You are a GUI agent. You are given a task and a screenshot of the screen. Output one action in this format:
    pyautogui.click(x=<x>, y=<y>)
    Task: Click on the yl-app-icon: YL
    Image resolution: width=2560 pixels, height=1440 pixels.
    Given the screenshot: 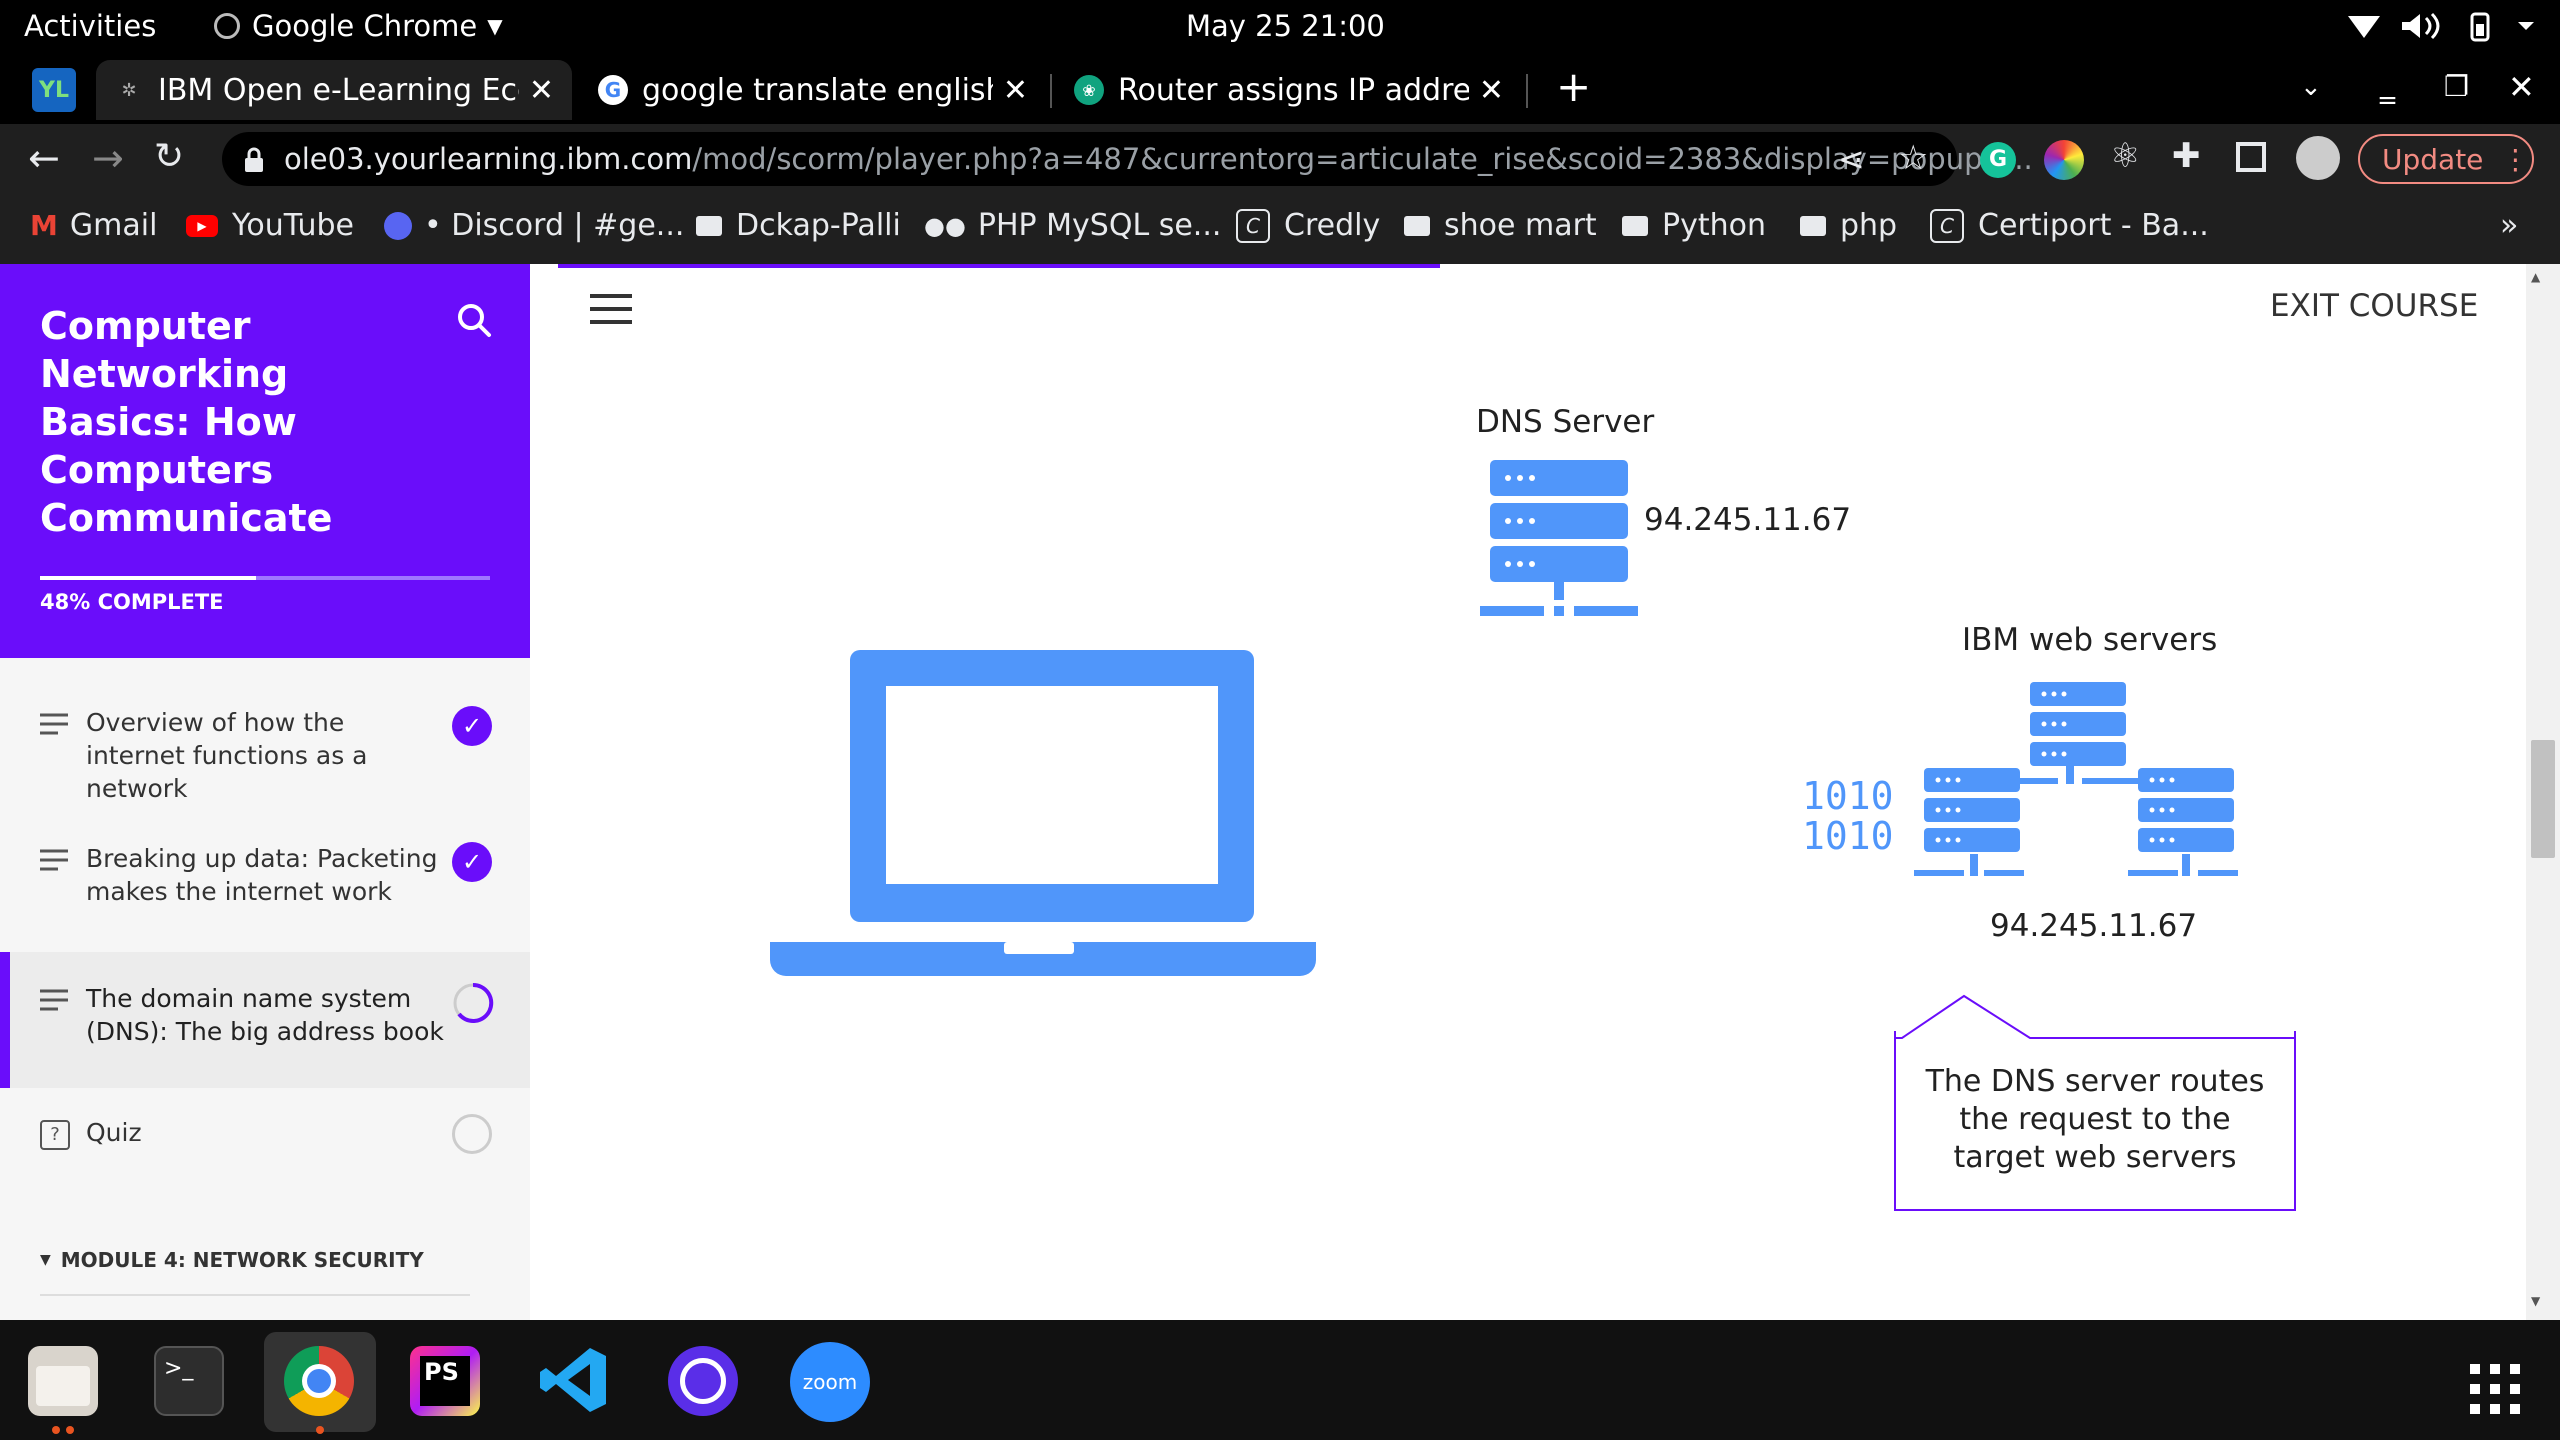 What is the action you would take?
    pyautogui.click(x=54, y=90)
    